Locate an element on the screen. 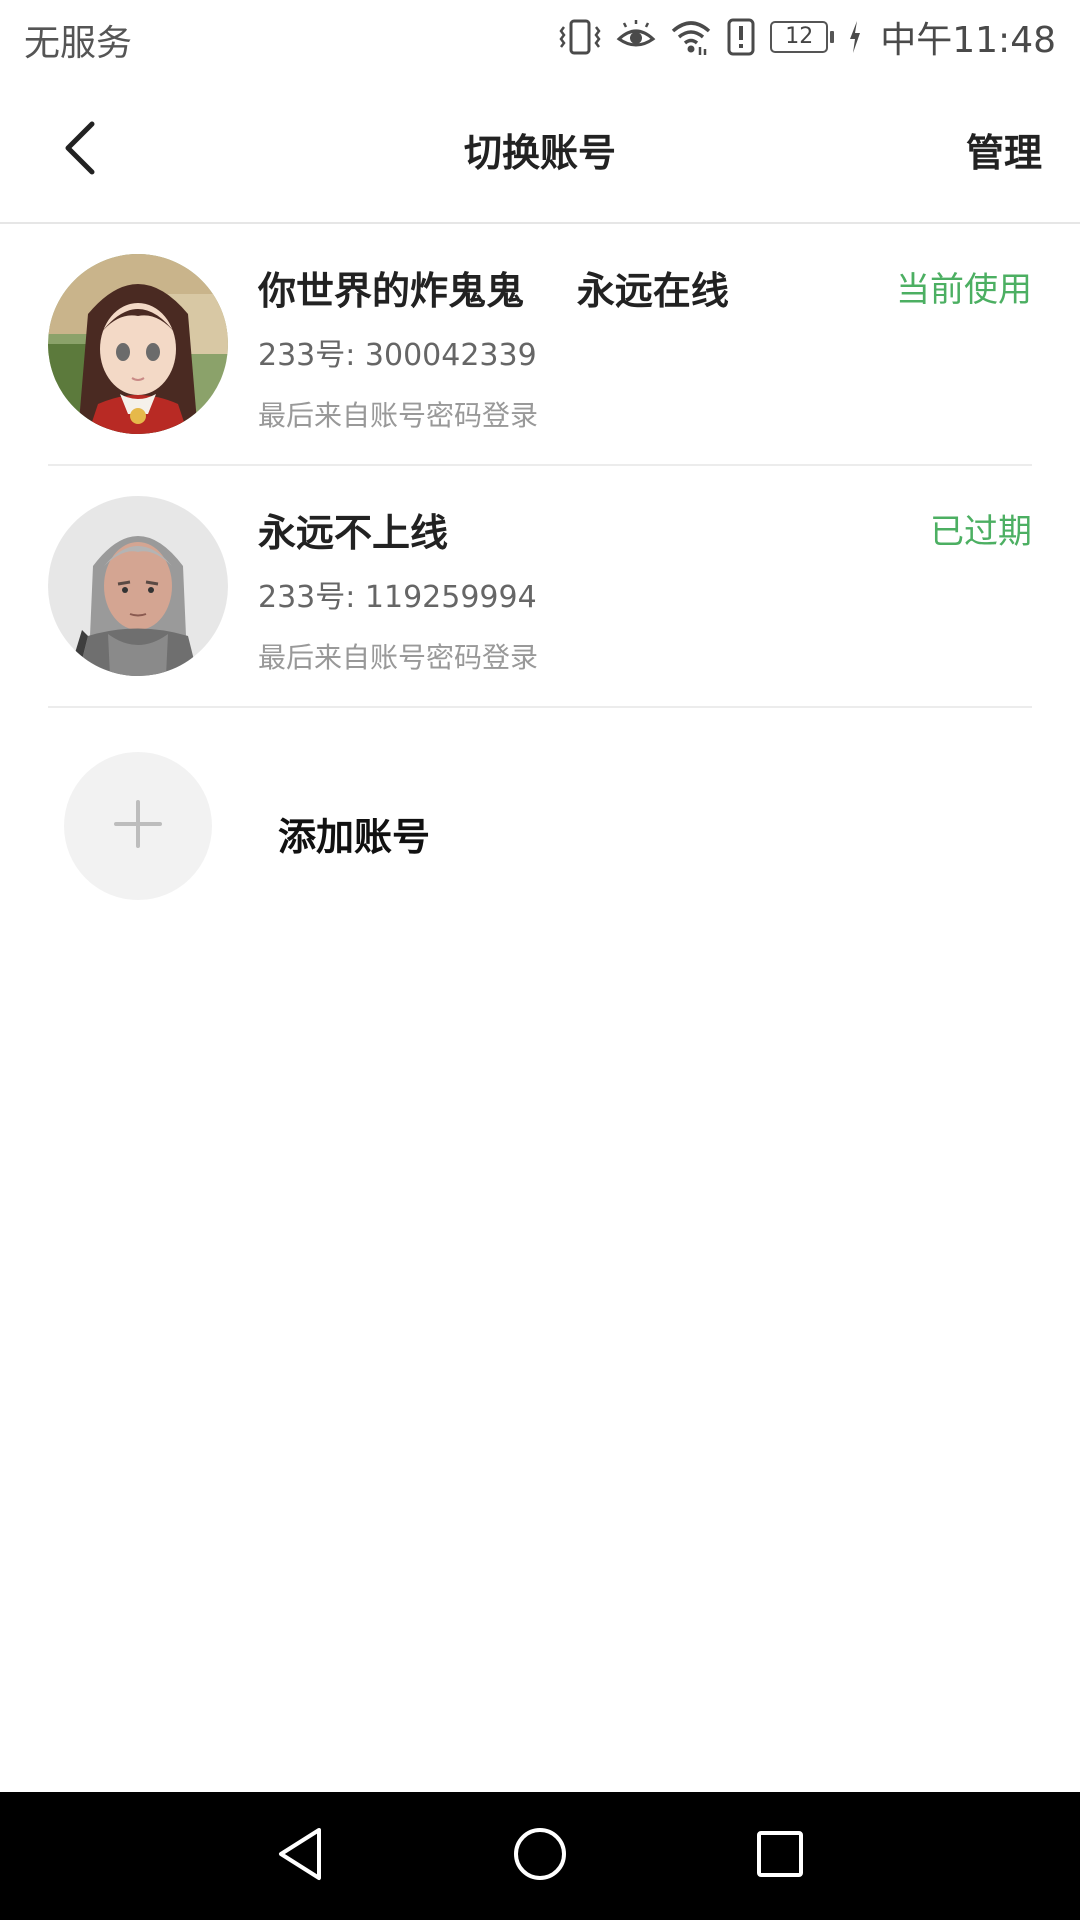 The height and width of the screenshot is (1920, 1080). account-id: 233号: 300042339 is located at coordinates (397, 355).